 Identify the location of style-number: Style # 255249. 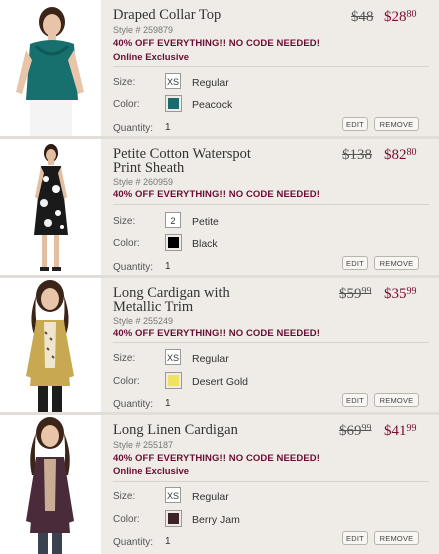
(143, 321).